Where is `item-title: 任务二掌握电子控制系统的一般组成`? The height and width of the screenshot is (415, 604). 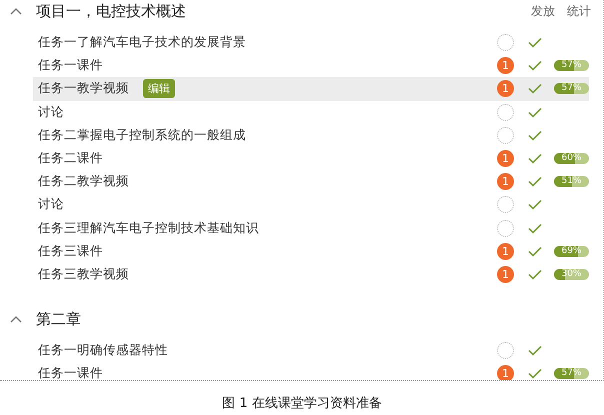 item-title: 任务二掌握电子控制系统的一般组成 is located at coordinates (142, 135).